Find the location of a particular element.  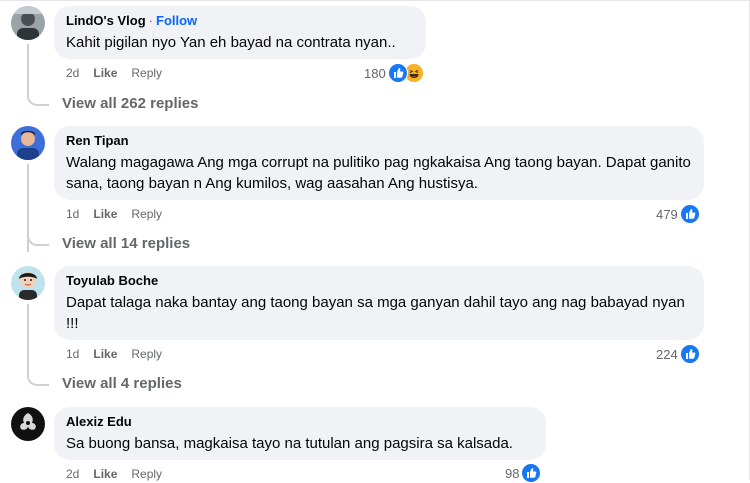

view-replies-link: View all 14 replies is located at coordinates (126, 243).